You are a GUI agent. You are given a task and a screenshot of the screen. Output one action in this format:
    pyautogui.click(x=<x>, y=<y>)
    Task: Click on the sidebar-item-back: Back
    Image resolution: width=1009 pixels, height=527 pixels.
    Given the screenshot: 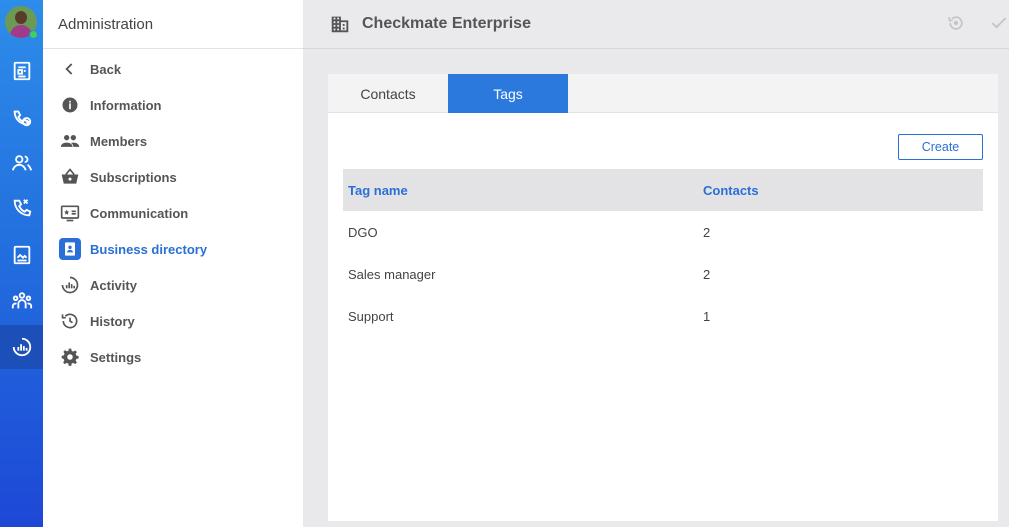 What is the action you would take?
    pyautogui.click(x=173, y=69)
    